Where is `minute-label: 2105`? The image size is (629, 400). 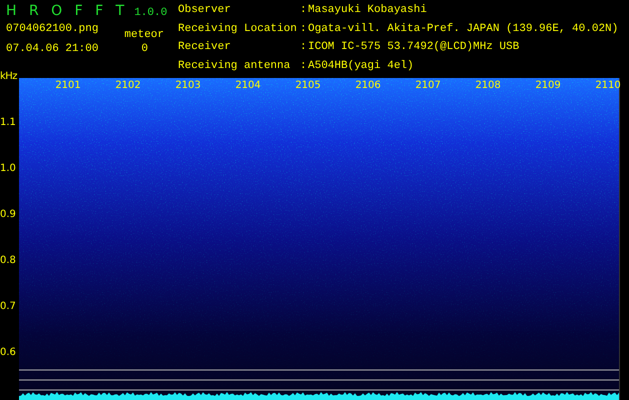
minute-label: 2105 is located at coordinates (308, 85).